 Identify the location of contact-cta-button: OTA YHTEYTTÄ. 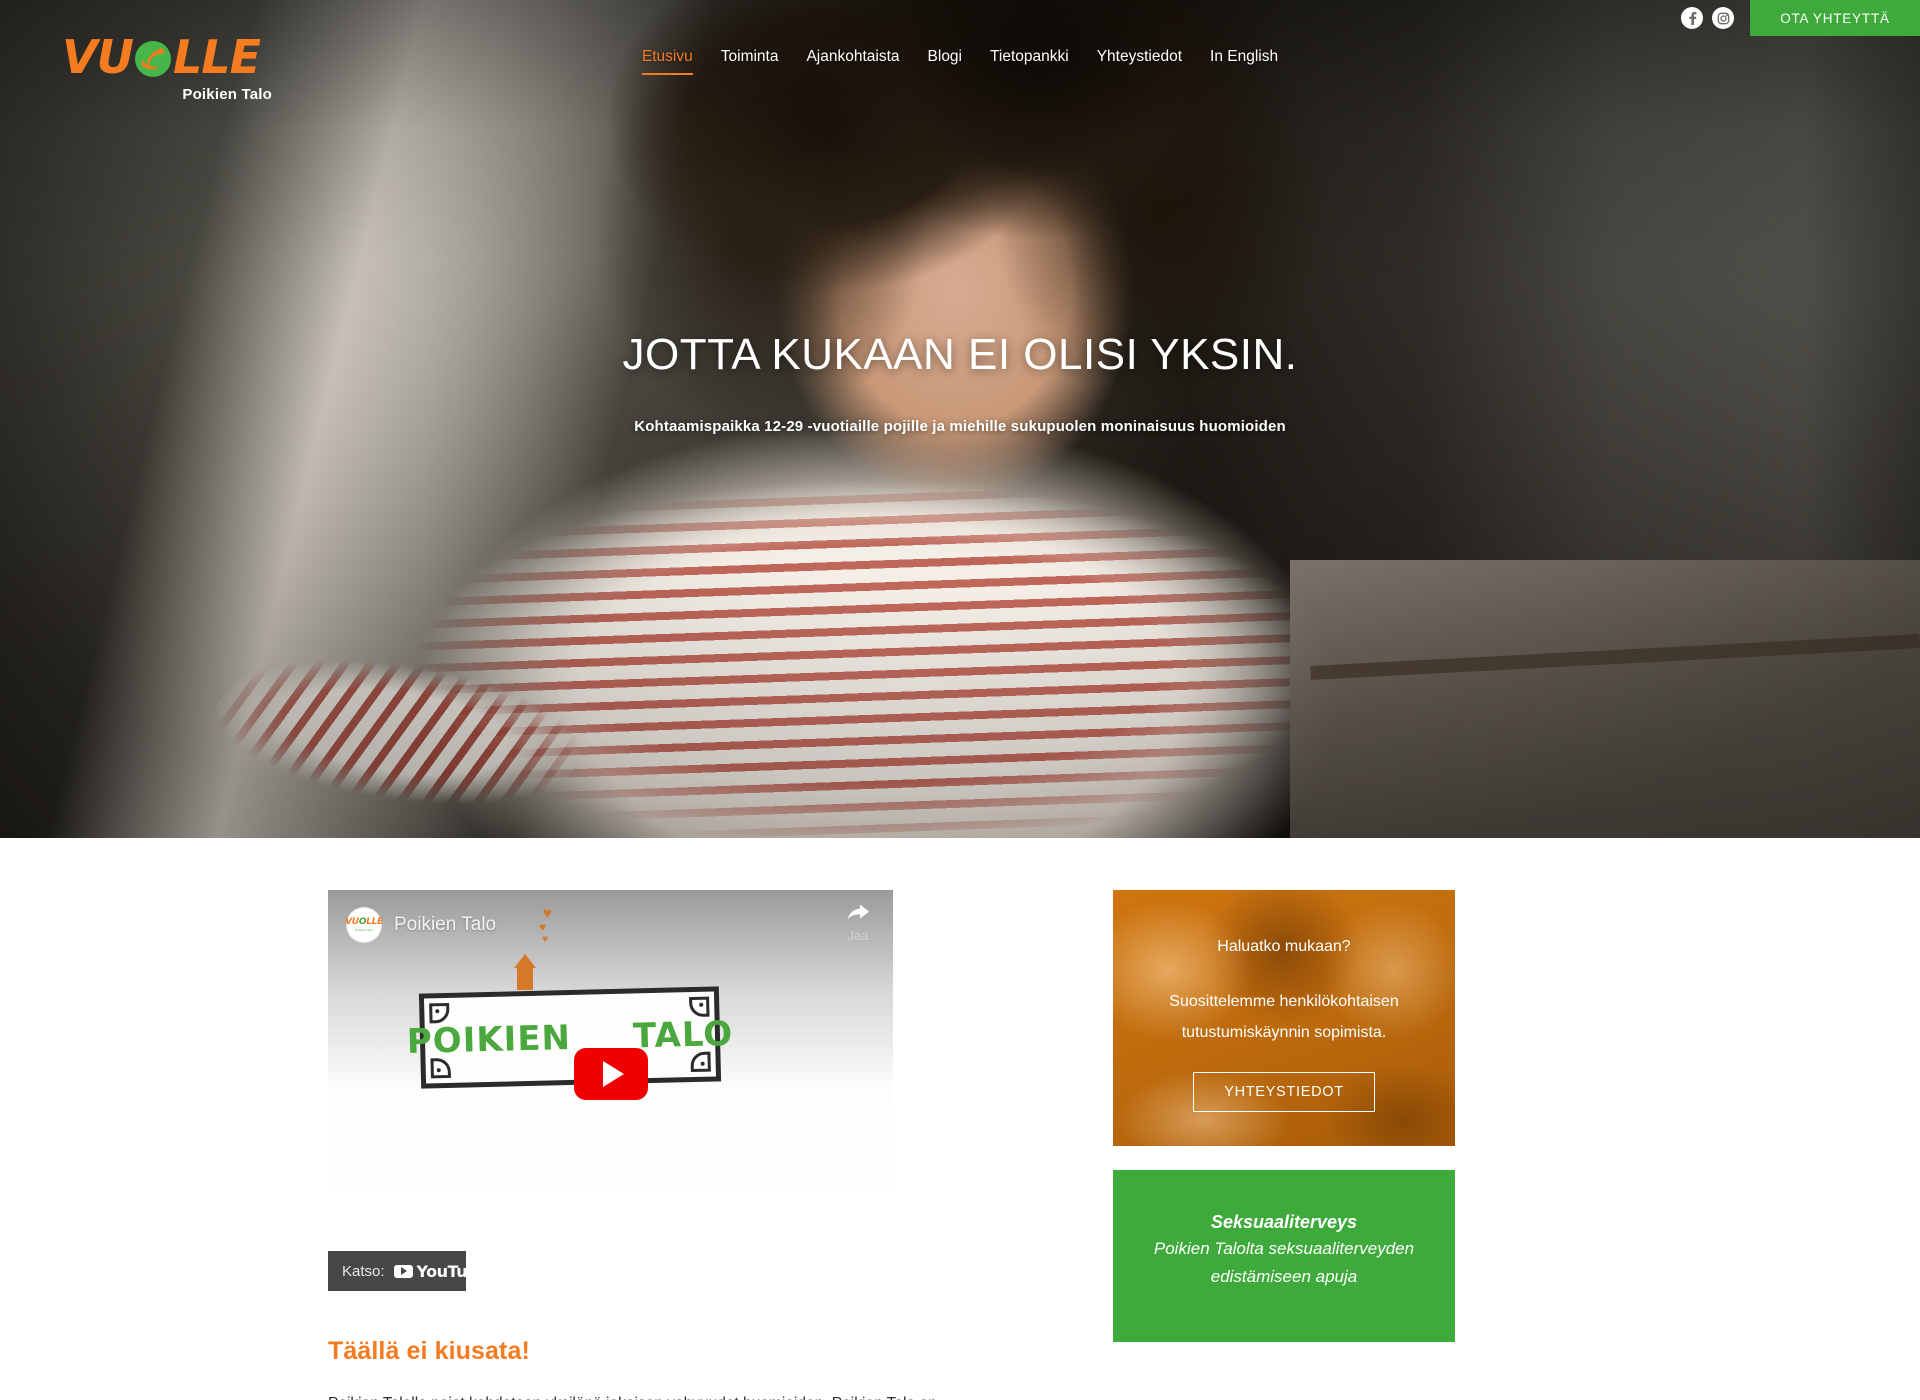
(1835, 18).